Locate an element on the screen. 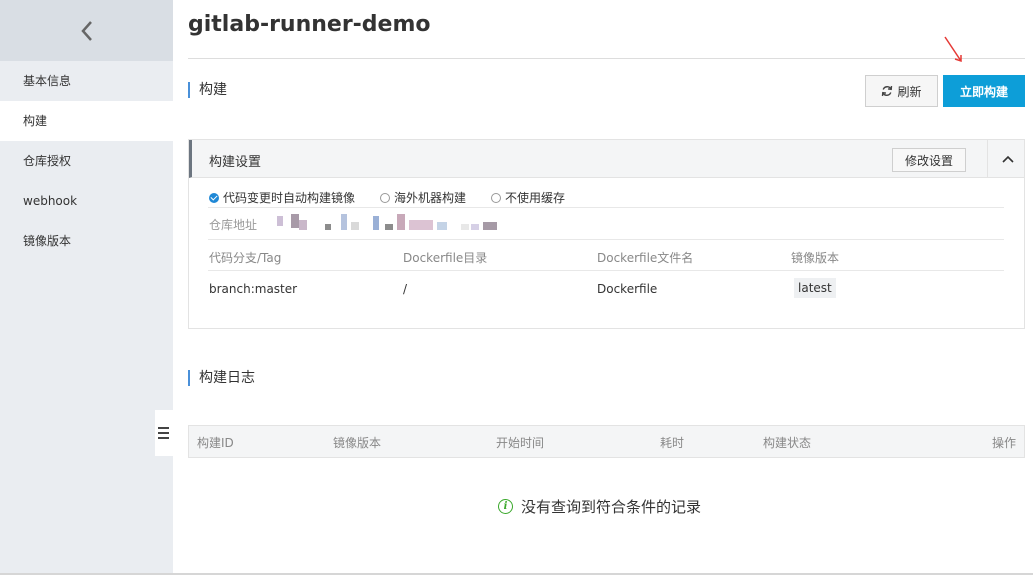 The height and width of the screenshot is (575, 1033). back-button is located at coordinates (86, 30).